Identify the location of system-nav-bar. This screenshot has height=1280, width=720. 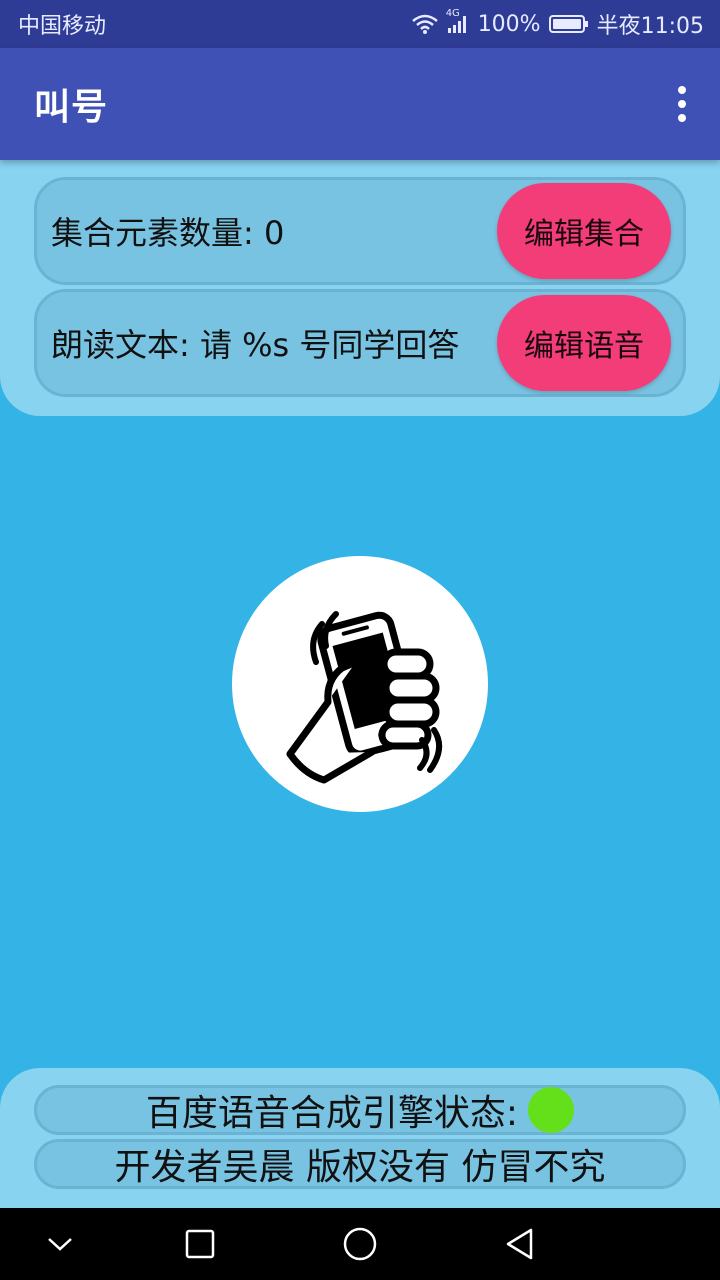
(360, 1244).